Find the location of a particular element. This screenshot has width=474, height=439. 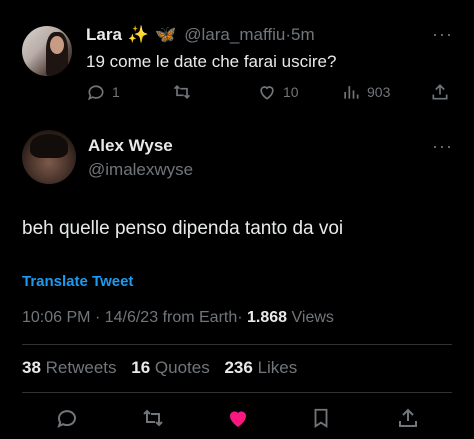

sparkles-emoji: ✨ is located at coordinates (138, 34).